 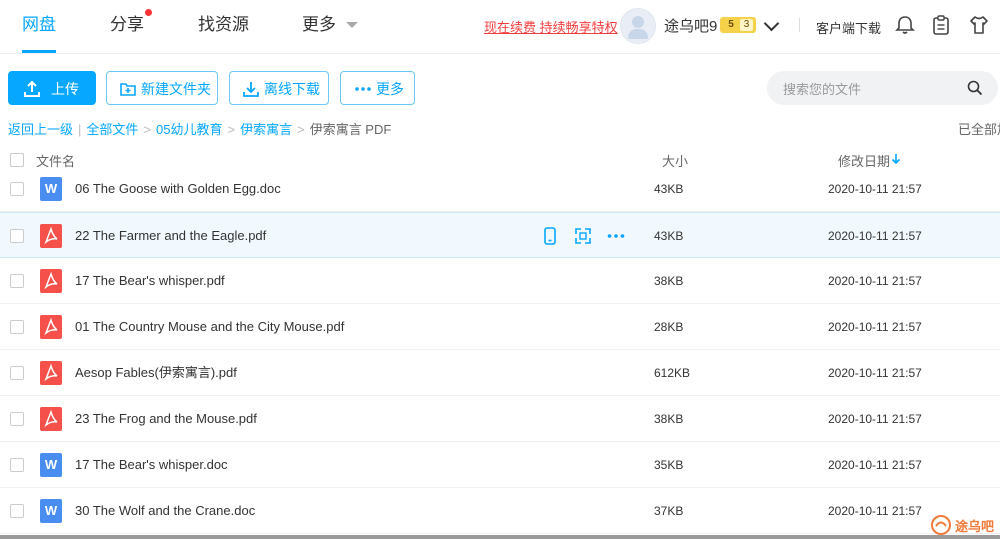 I want to click on username: 途乌吧9, so click(x=690, y=25).